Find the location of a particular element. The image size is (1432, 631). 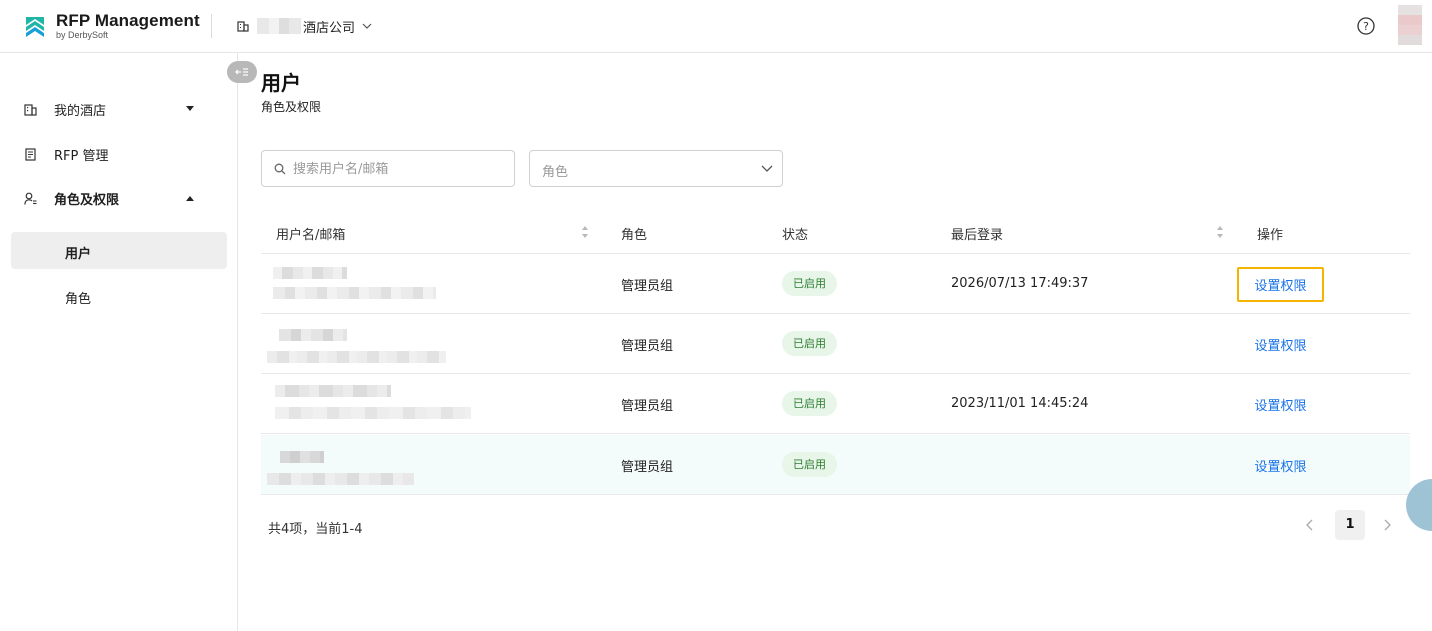

sidebar-item-rfp: RFP 管理 is located at coordinates (119, 154).